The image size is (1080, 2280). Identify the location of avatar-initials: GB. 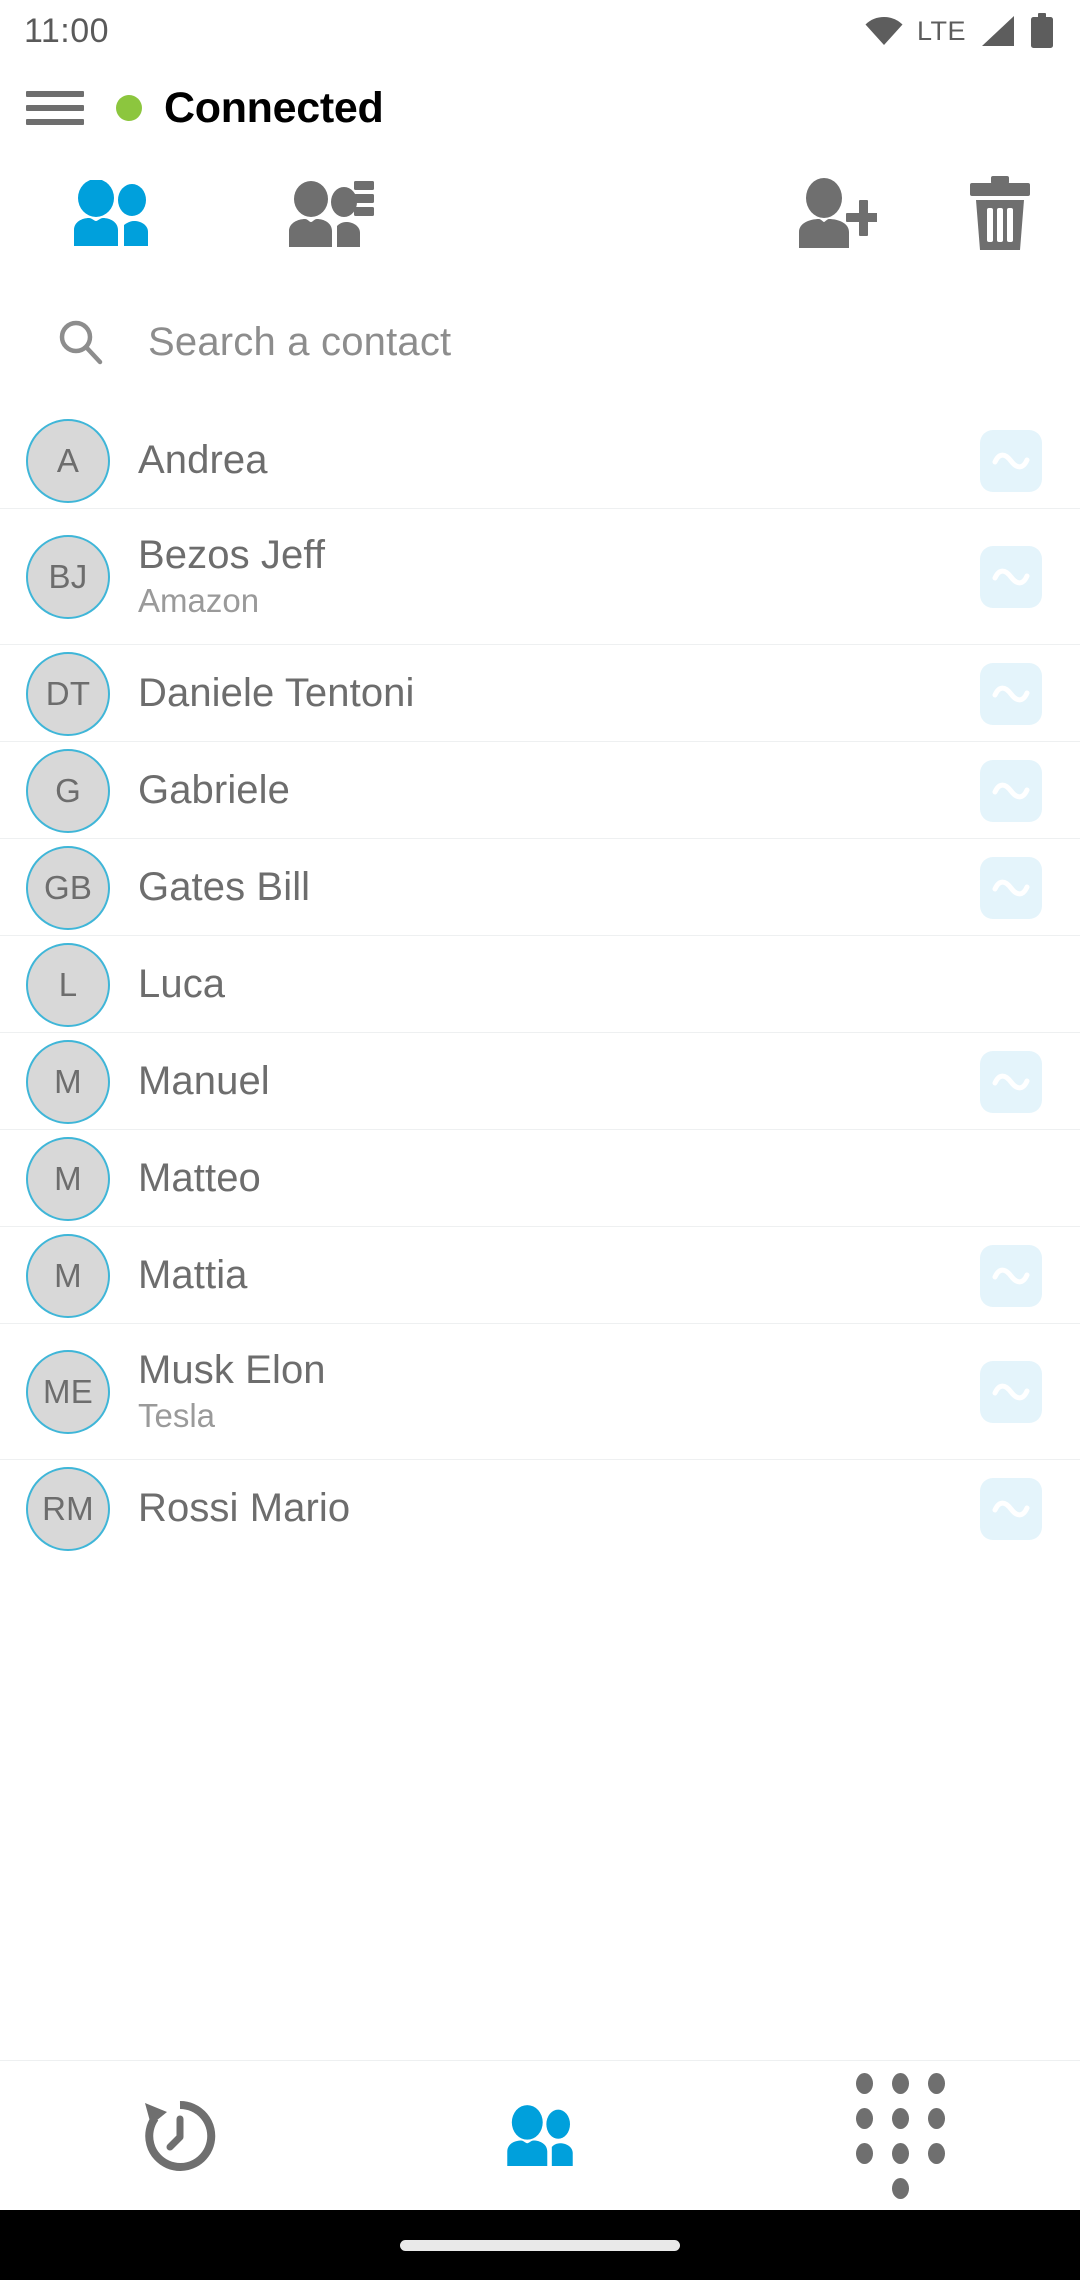
(68, 887).